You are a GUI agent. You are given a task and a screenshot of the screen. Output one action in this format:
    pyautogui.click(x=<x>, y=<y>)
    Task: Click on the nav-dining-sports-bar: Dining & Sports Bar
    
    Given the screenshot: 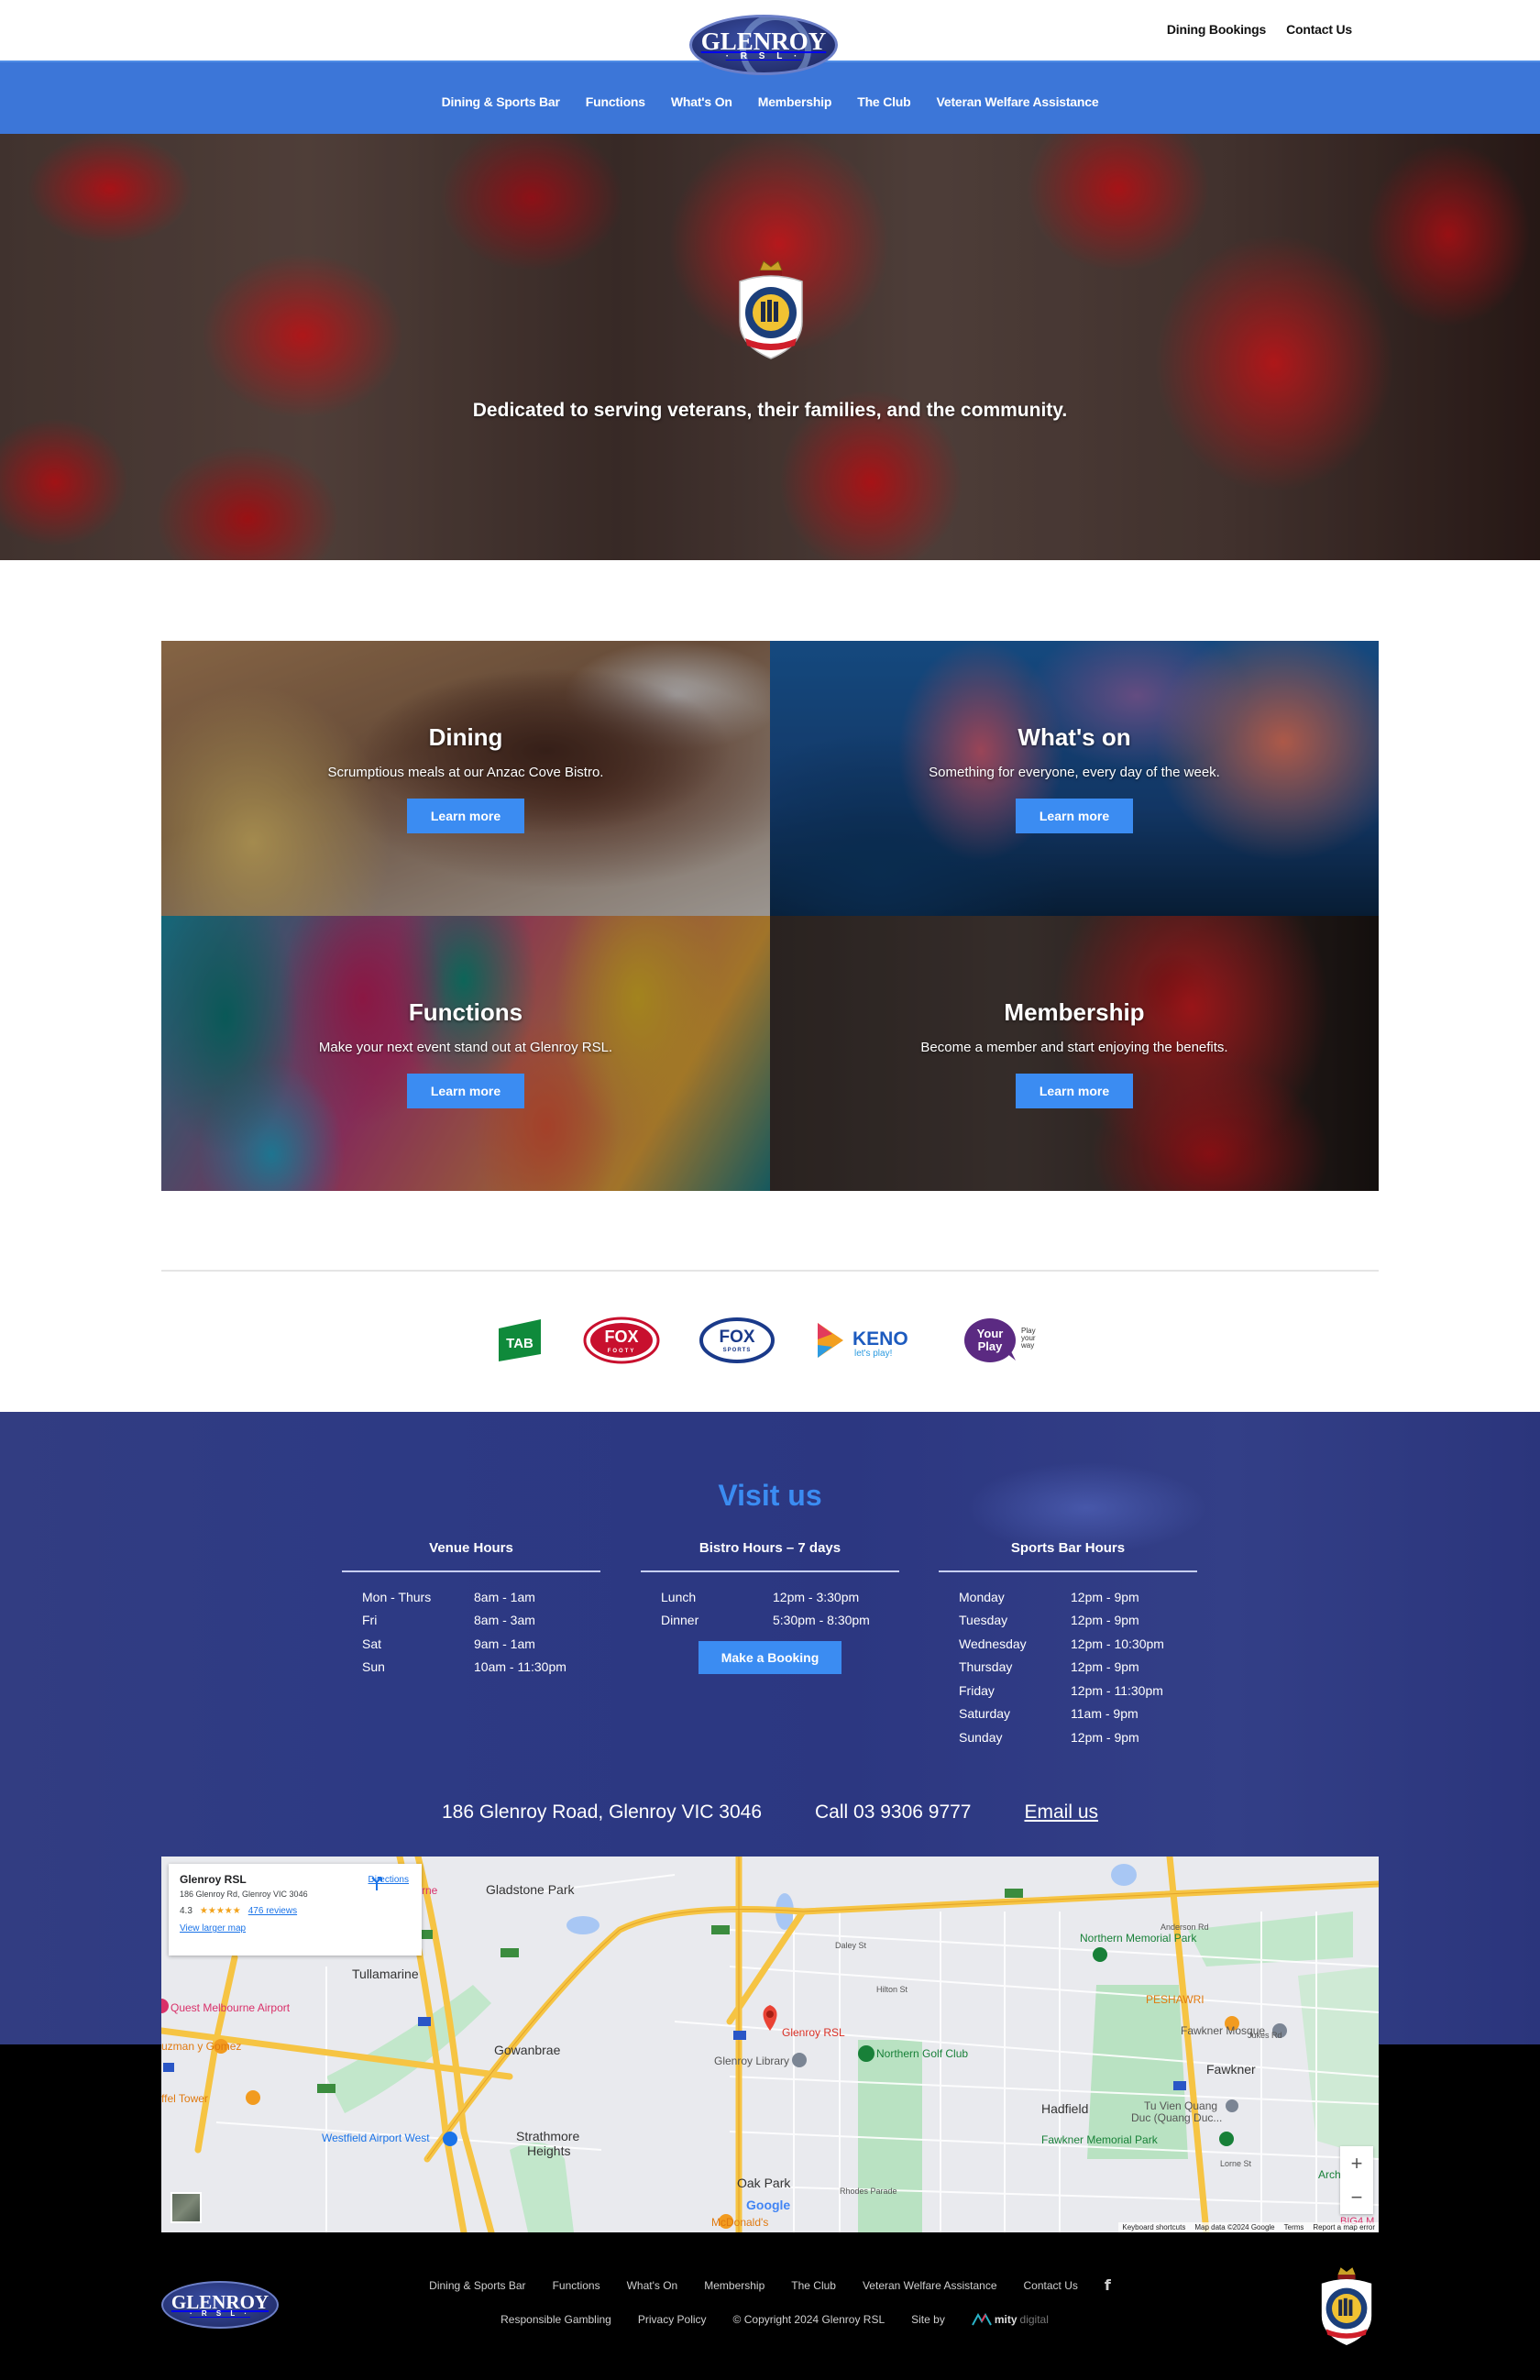 What is the action you would take?
    pyautogui.click(x=501, y=101)
    